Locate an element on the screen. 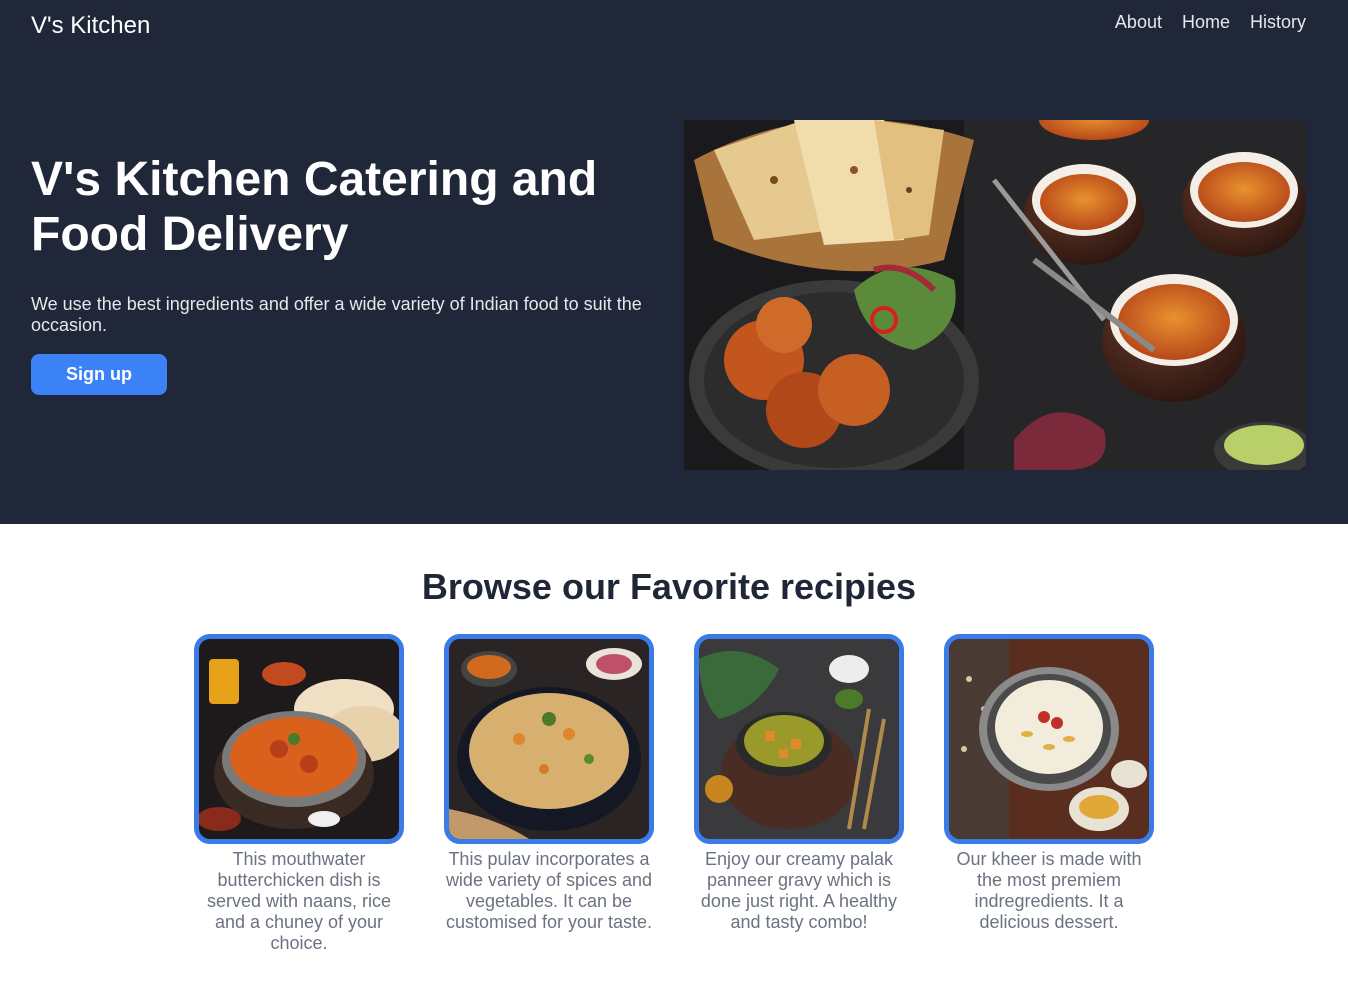 Image resolution: width=1348 pixels, height=985 pixels. nav-link-history: History is located at coordinates (1278, 22).